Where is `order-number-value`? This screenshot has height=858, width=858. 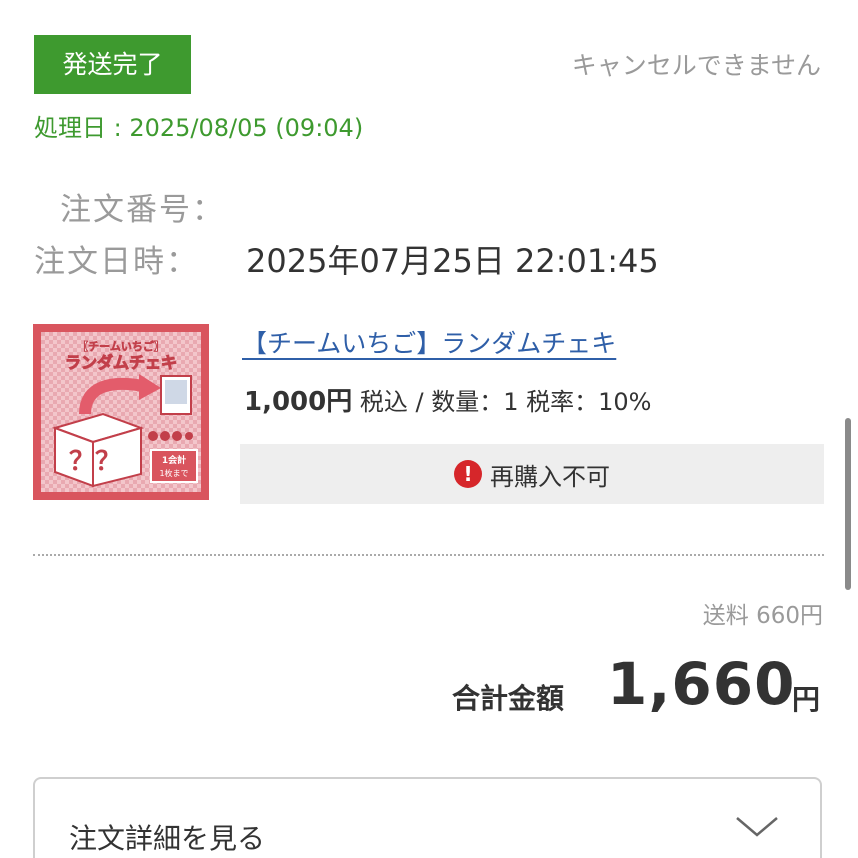
order-number-value is located at coordinates (436, 205).